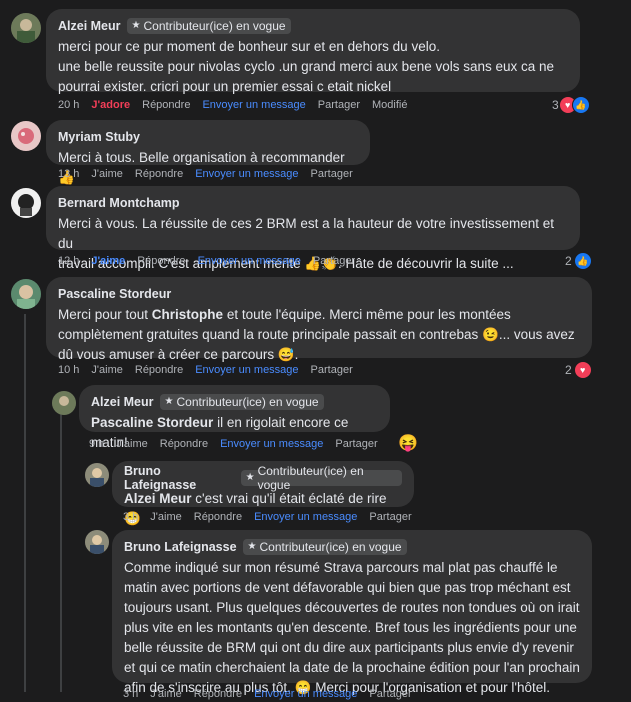 Image resolution: width=631 pixels, height=702 pixels. Describe the element at coordinates (390, 105) in the screenshot. I see `edited-label: Modifié` at that location.